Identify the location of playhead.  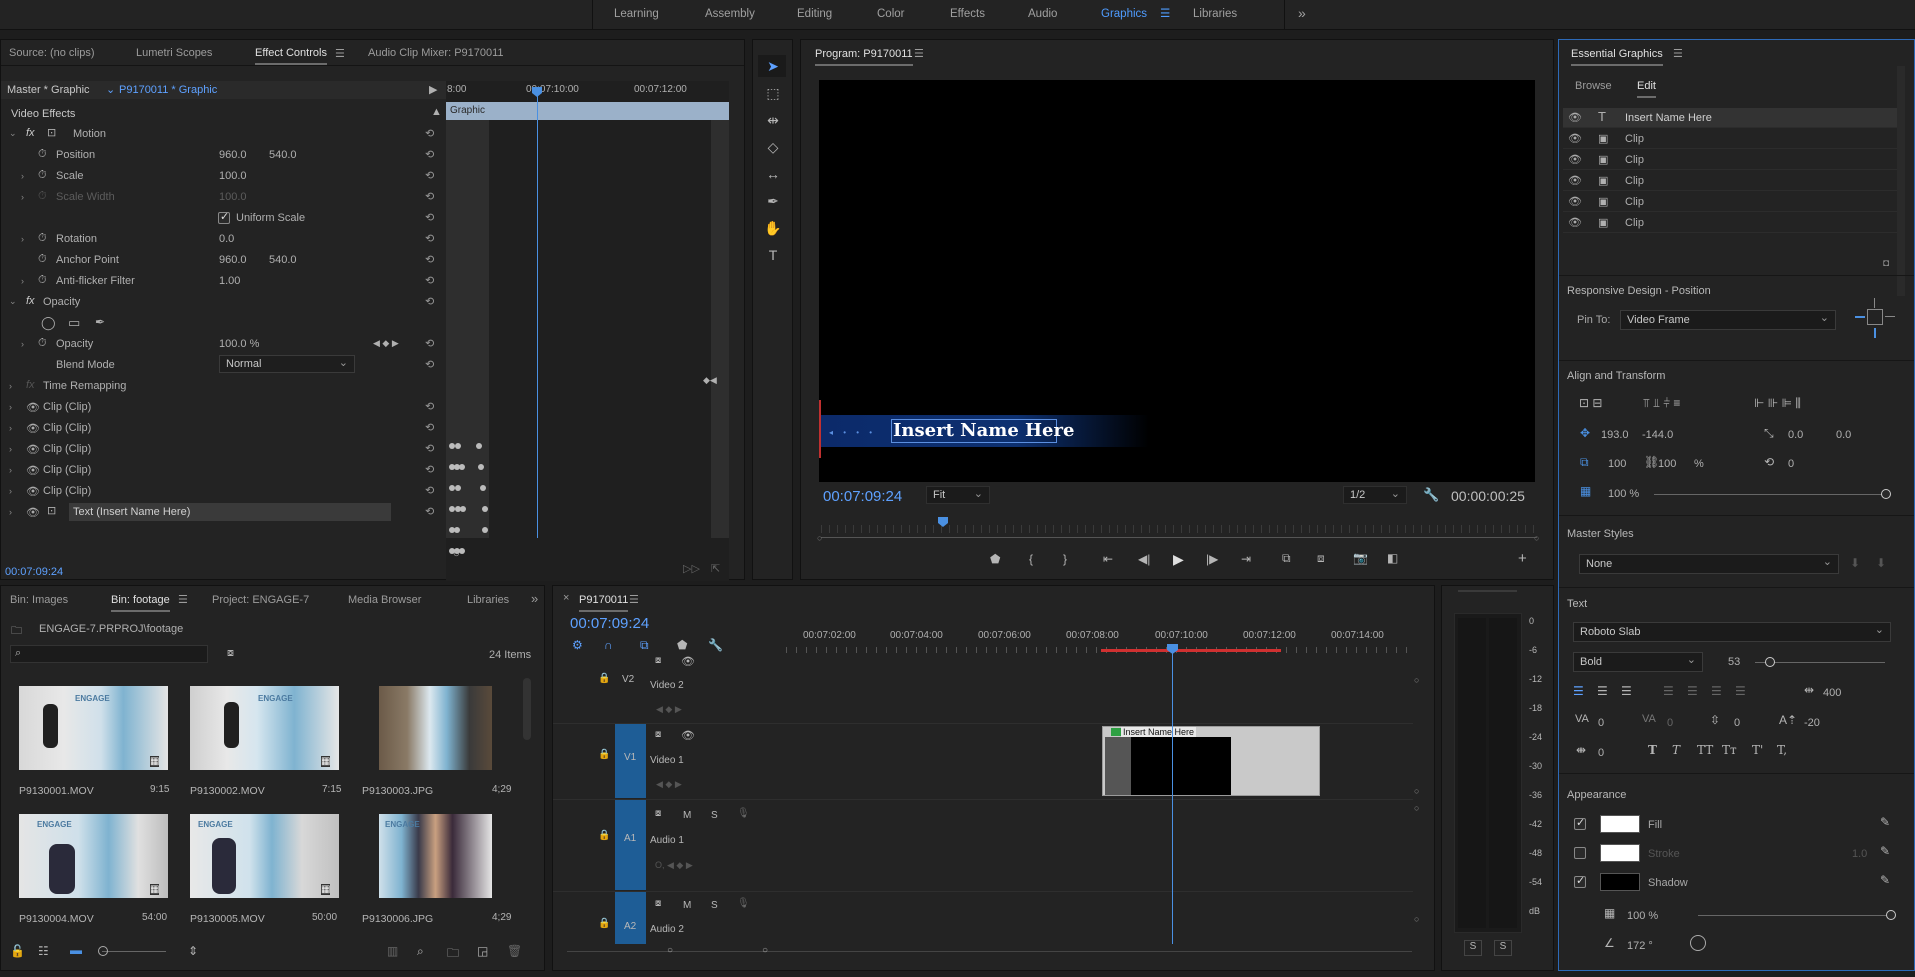
(537, 313).